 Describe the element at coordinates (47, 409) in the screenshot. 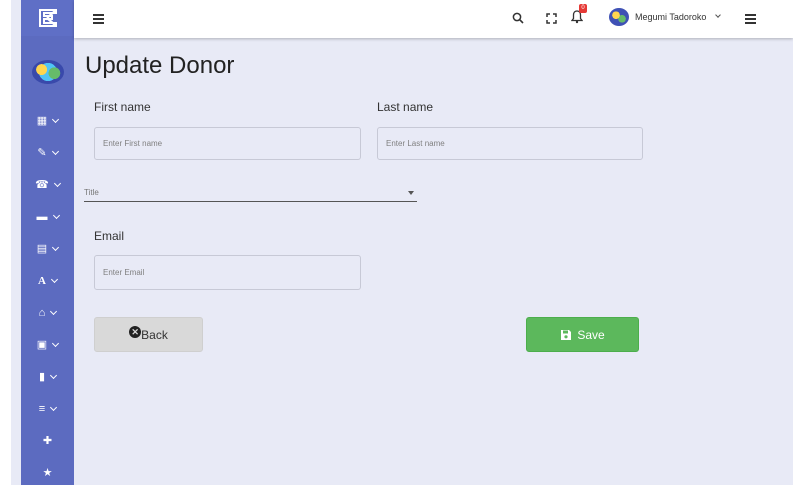

I see `sidebar-item-list: ≡` at that location.